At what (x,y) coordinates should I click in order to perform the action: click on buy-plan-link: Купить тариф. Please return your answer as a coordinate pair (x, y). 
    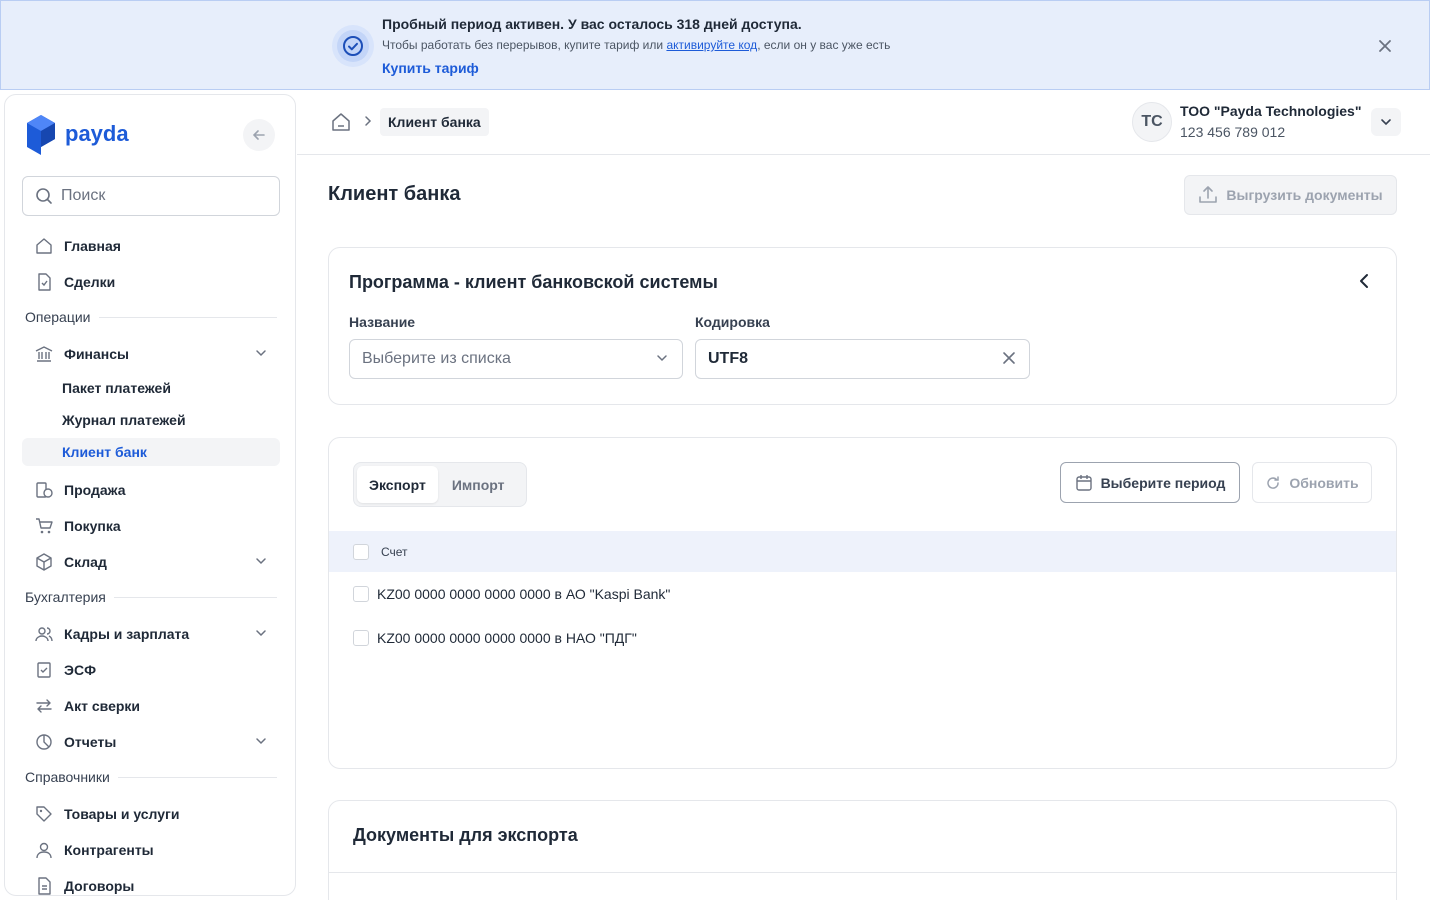
    Looking at the image, I should click on (430, 68).